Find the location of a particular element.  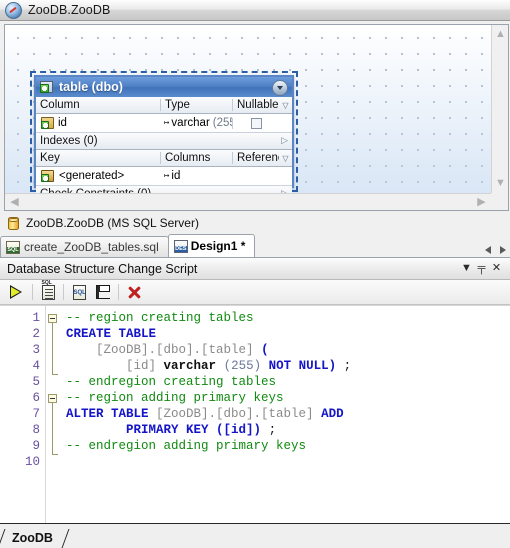

code-token: [id] is located at coordinates (141, 366).